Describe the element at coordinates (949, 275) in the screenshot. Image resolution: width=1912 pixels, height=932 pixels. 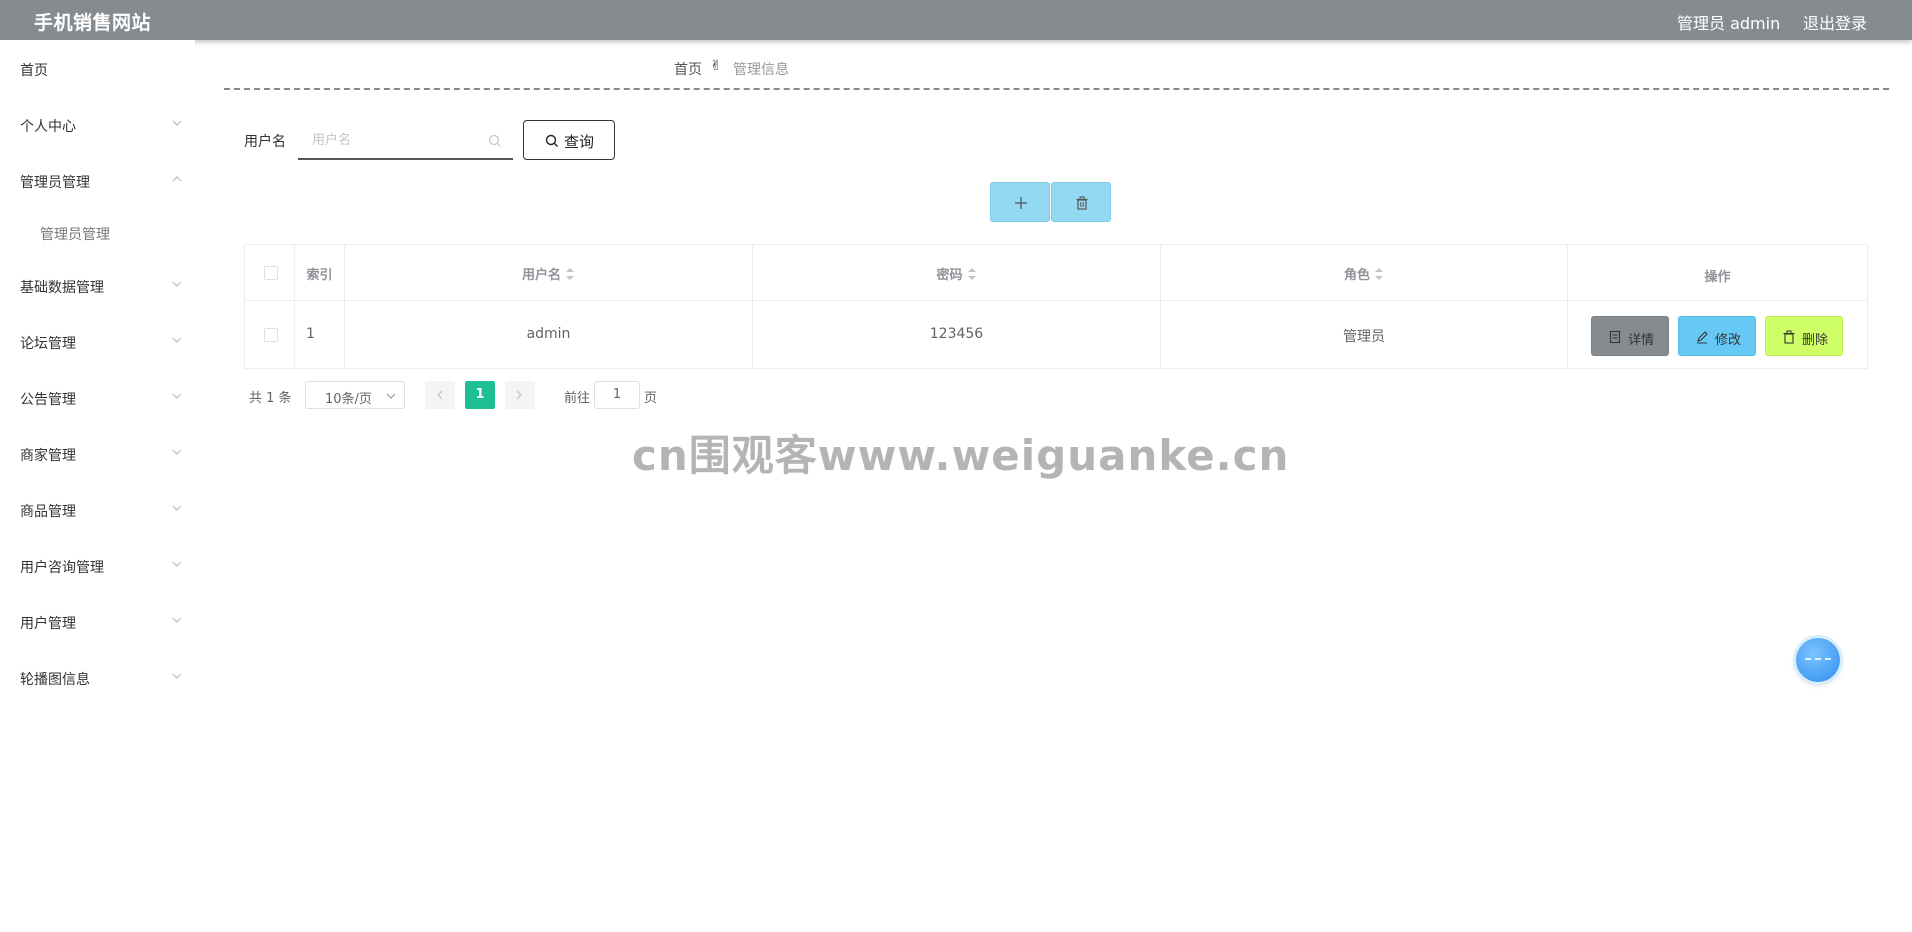
I see `column-label: 密码` at that location.